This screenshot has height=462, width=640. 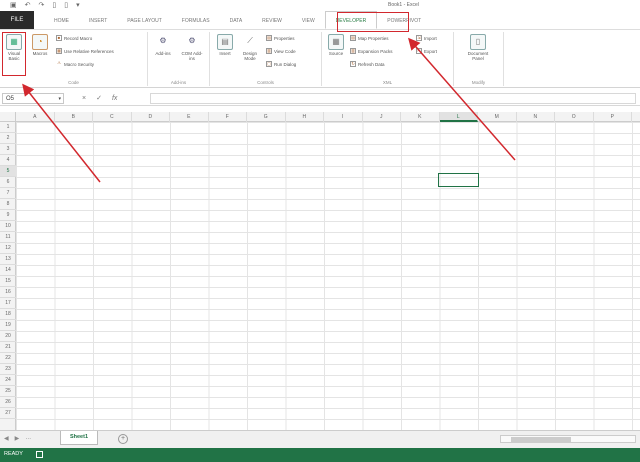 What do you see at coordinates (59, 99) in the screenshot?
I see `chevron-down-icon: ▾` at bounding box center [59, 99].